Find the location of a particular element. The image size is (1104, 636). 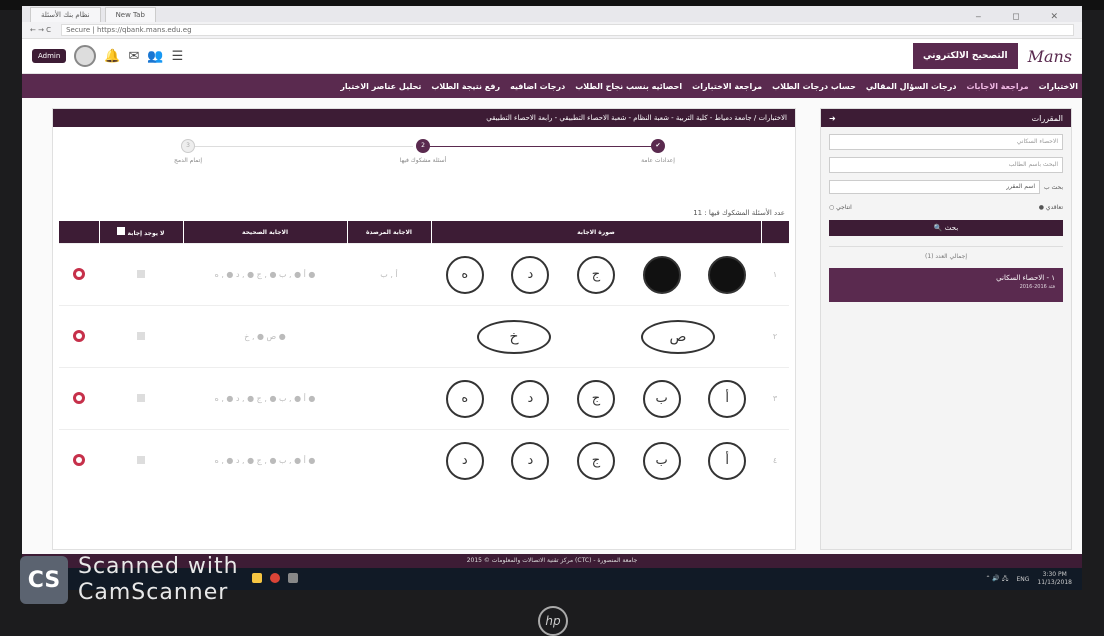

col-header-no-answer: لا يوجد إجابة is located at coordinates (141, 232).